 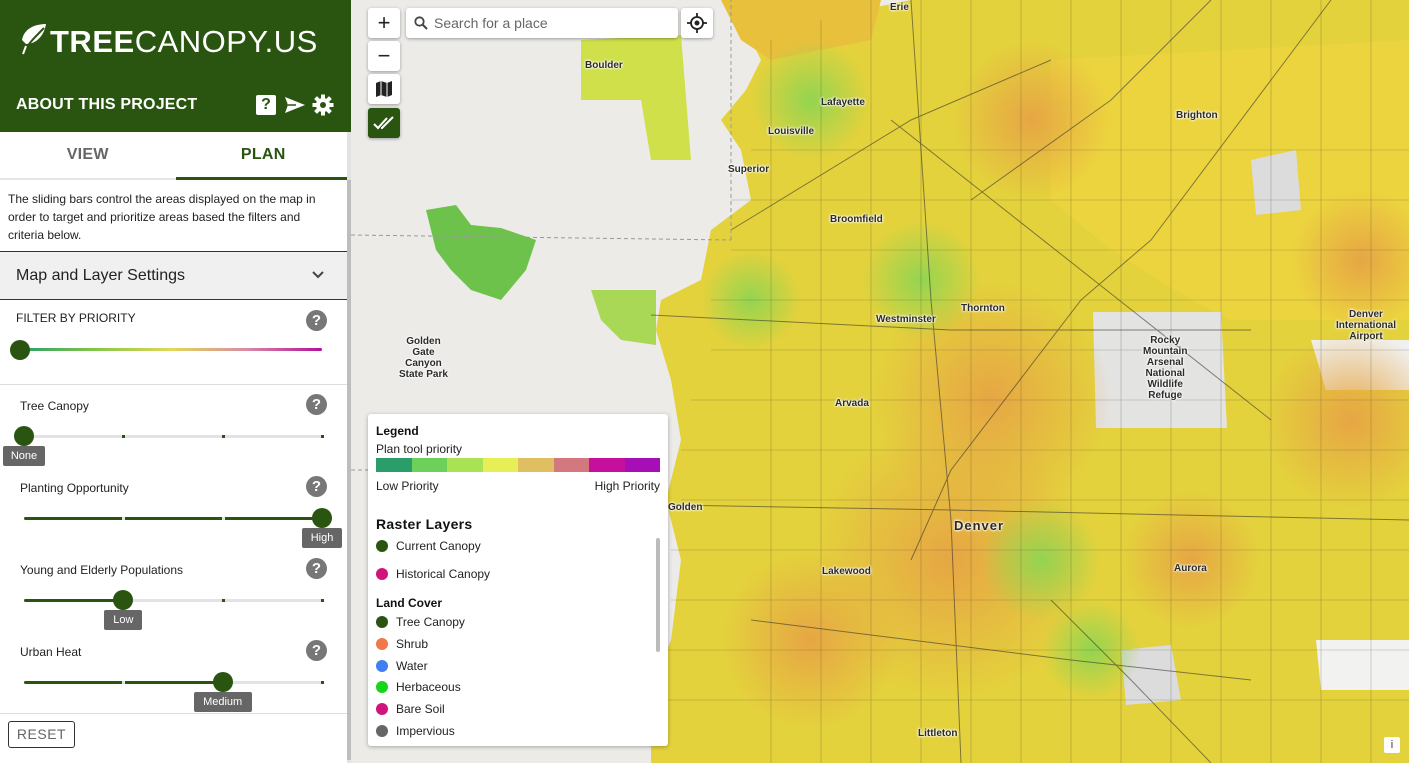 I want to click on legend-color-ramp, so click(x=518, y=465).